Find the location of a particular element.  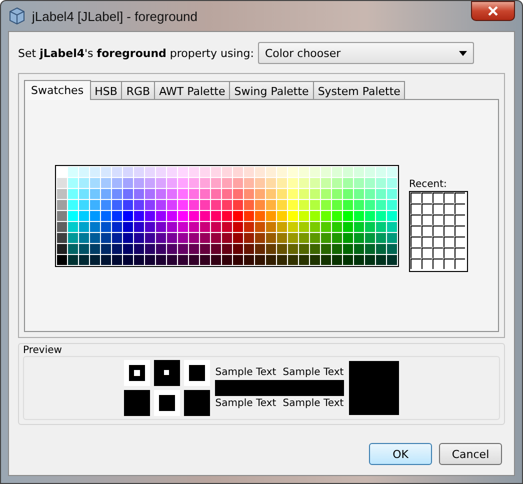

window-title: jLabel4 [JLabel] - foreground is located at coordinates (115, 16).